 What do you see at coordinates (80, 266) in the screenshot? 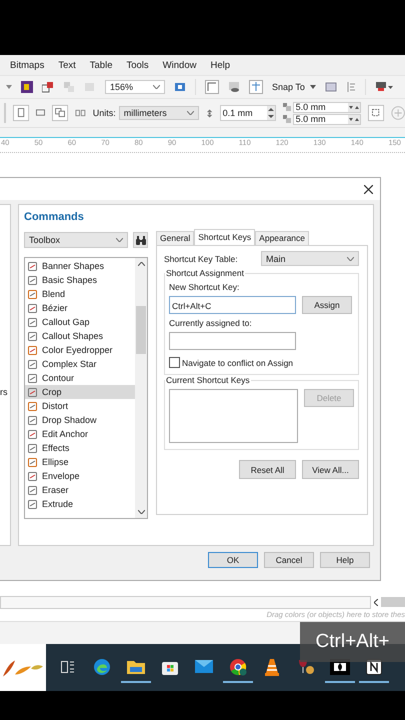
I see `command-item: Banner Shapes` at bounding box center [80, 266].